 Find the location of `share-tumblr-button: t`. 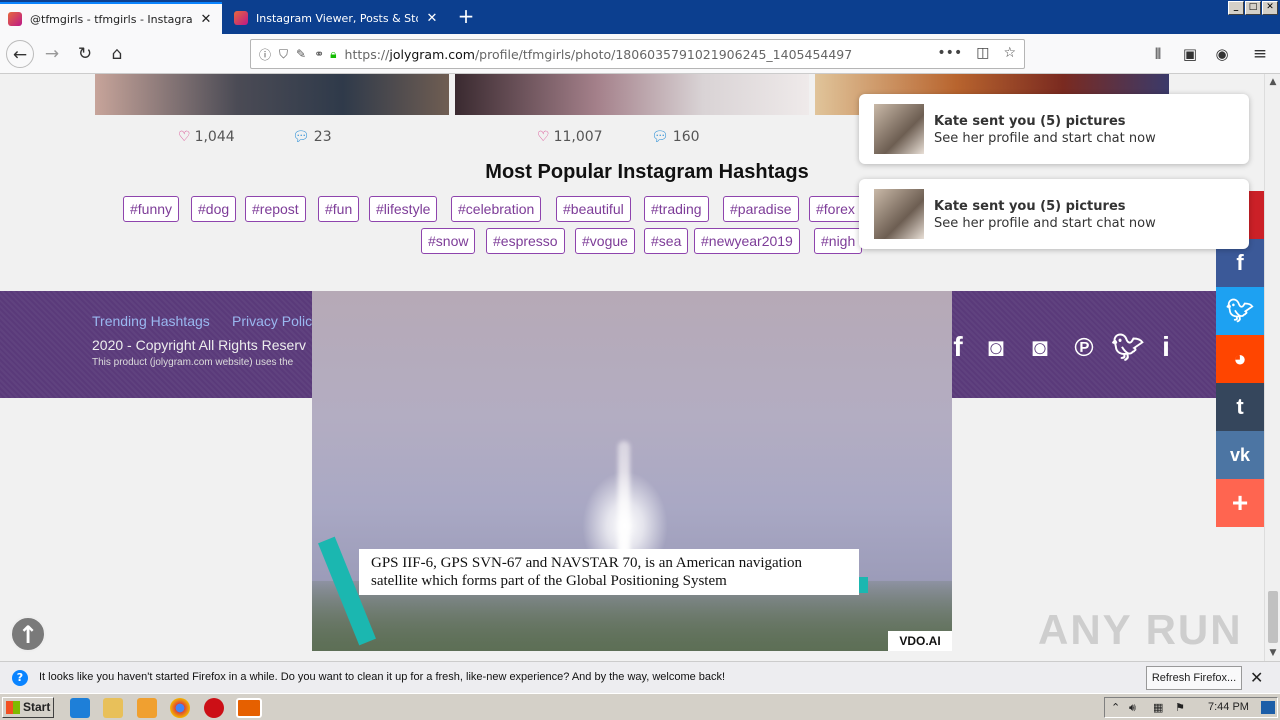

share-tumblr-button: t is located at coordinates (1240, 407).